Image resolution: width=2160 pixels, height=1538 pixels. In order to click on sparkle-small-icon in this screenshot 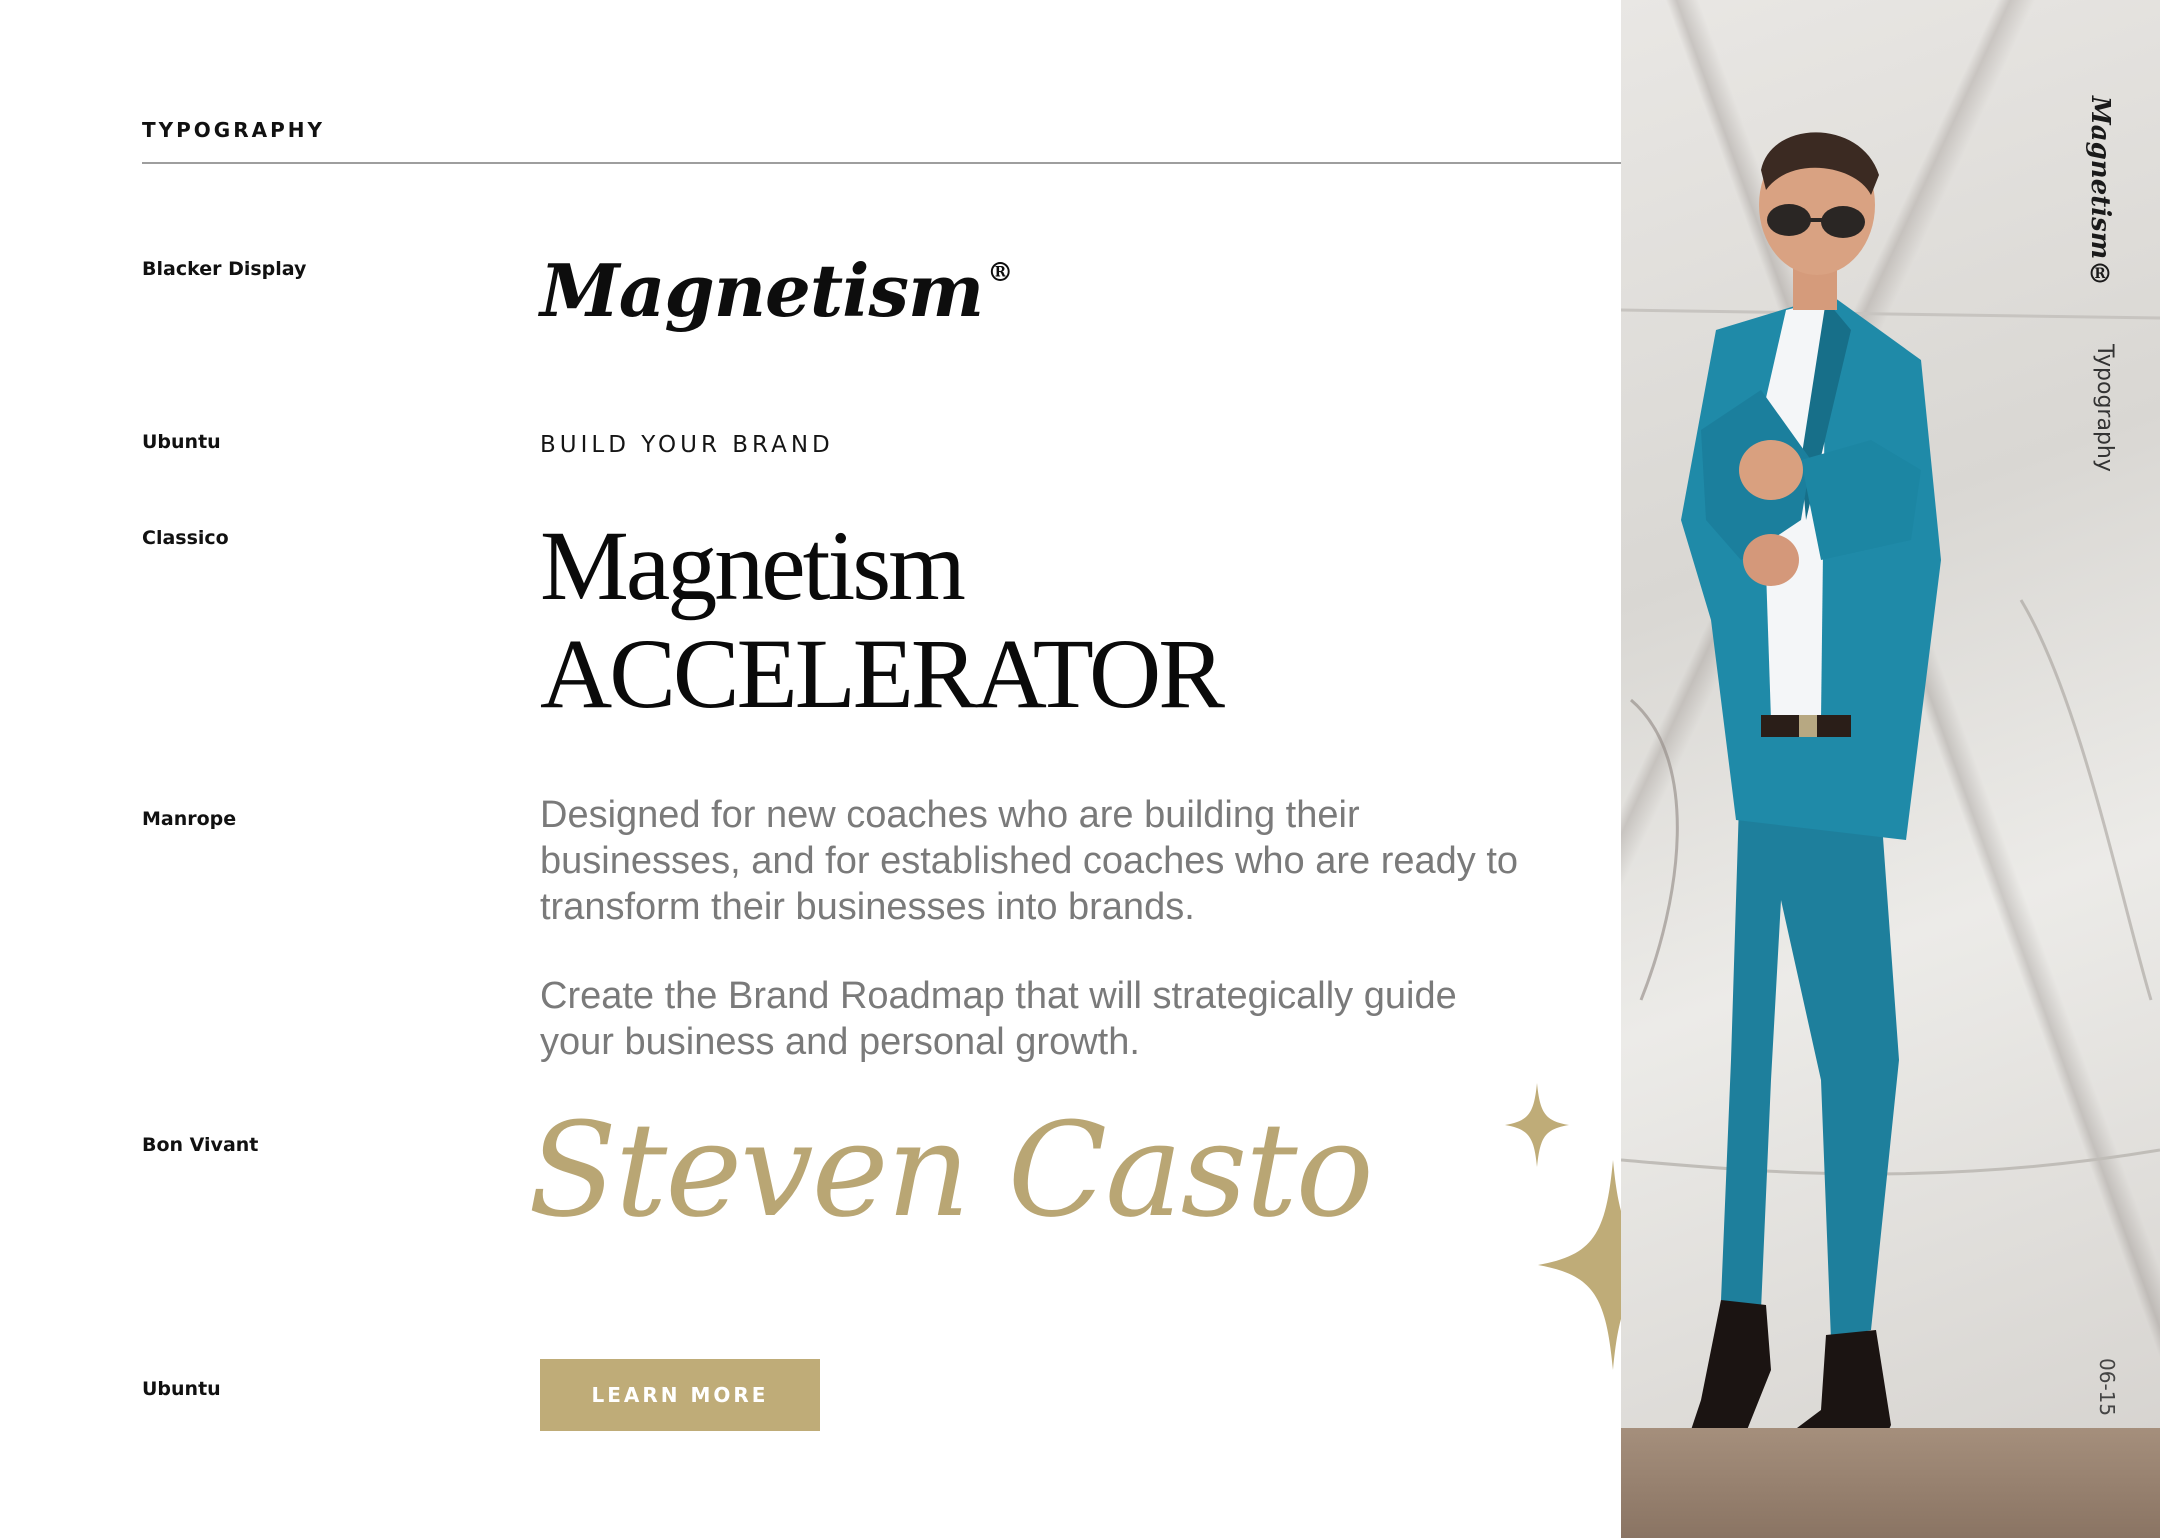, I will do `click(1537, 1125)`.